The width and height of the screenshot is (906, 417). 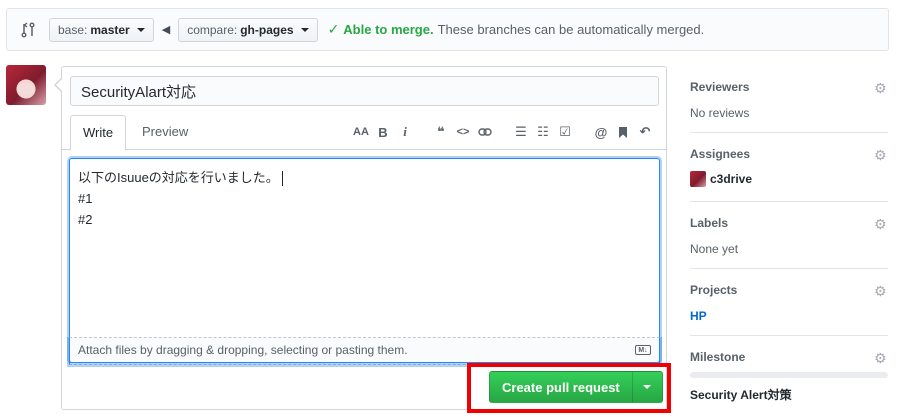 What do you see at coordinates (85, 198) in the screenshot?
I see `body-line: #1` at bounding box center [85, 198].